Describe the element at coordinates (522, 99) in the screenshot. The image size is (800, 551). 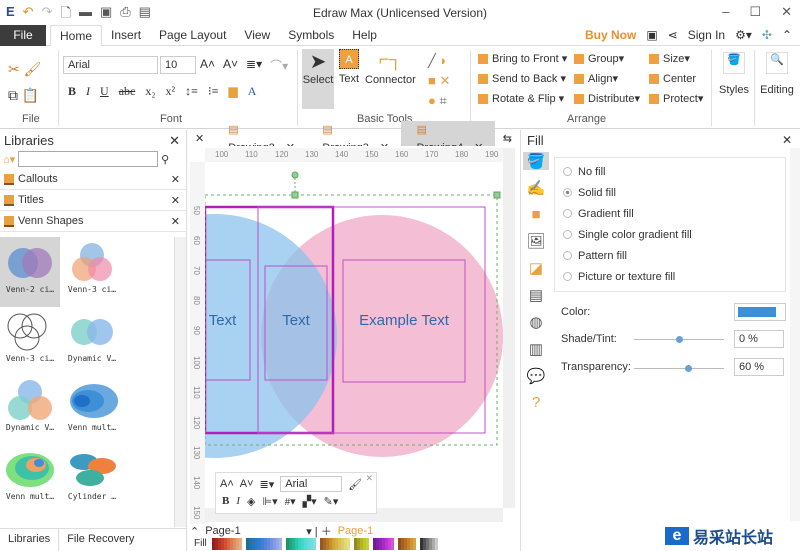
I see `rotate-flip-button: Rotate & Flip ▾` at that location.